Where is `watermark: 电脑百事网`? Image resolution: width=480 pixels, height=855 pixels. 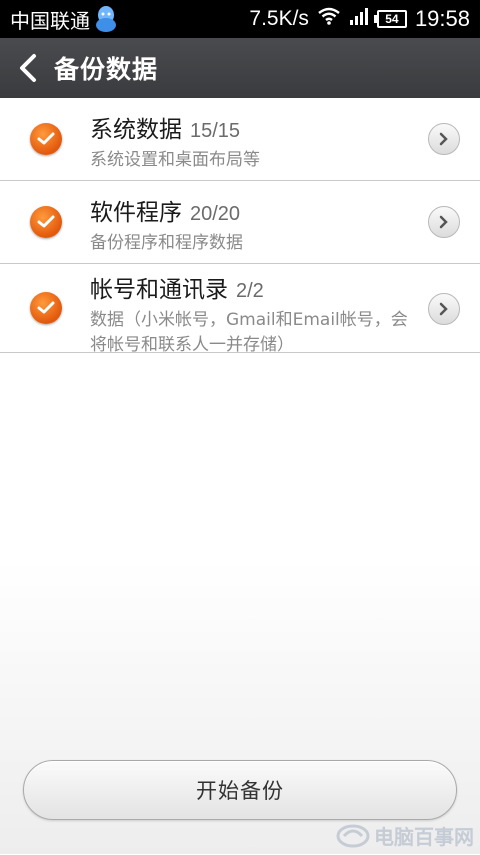
watermark: 电脑百事网 is located at coordinates (405, 835).